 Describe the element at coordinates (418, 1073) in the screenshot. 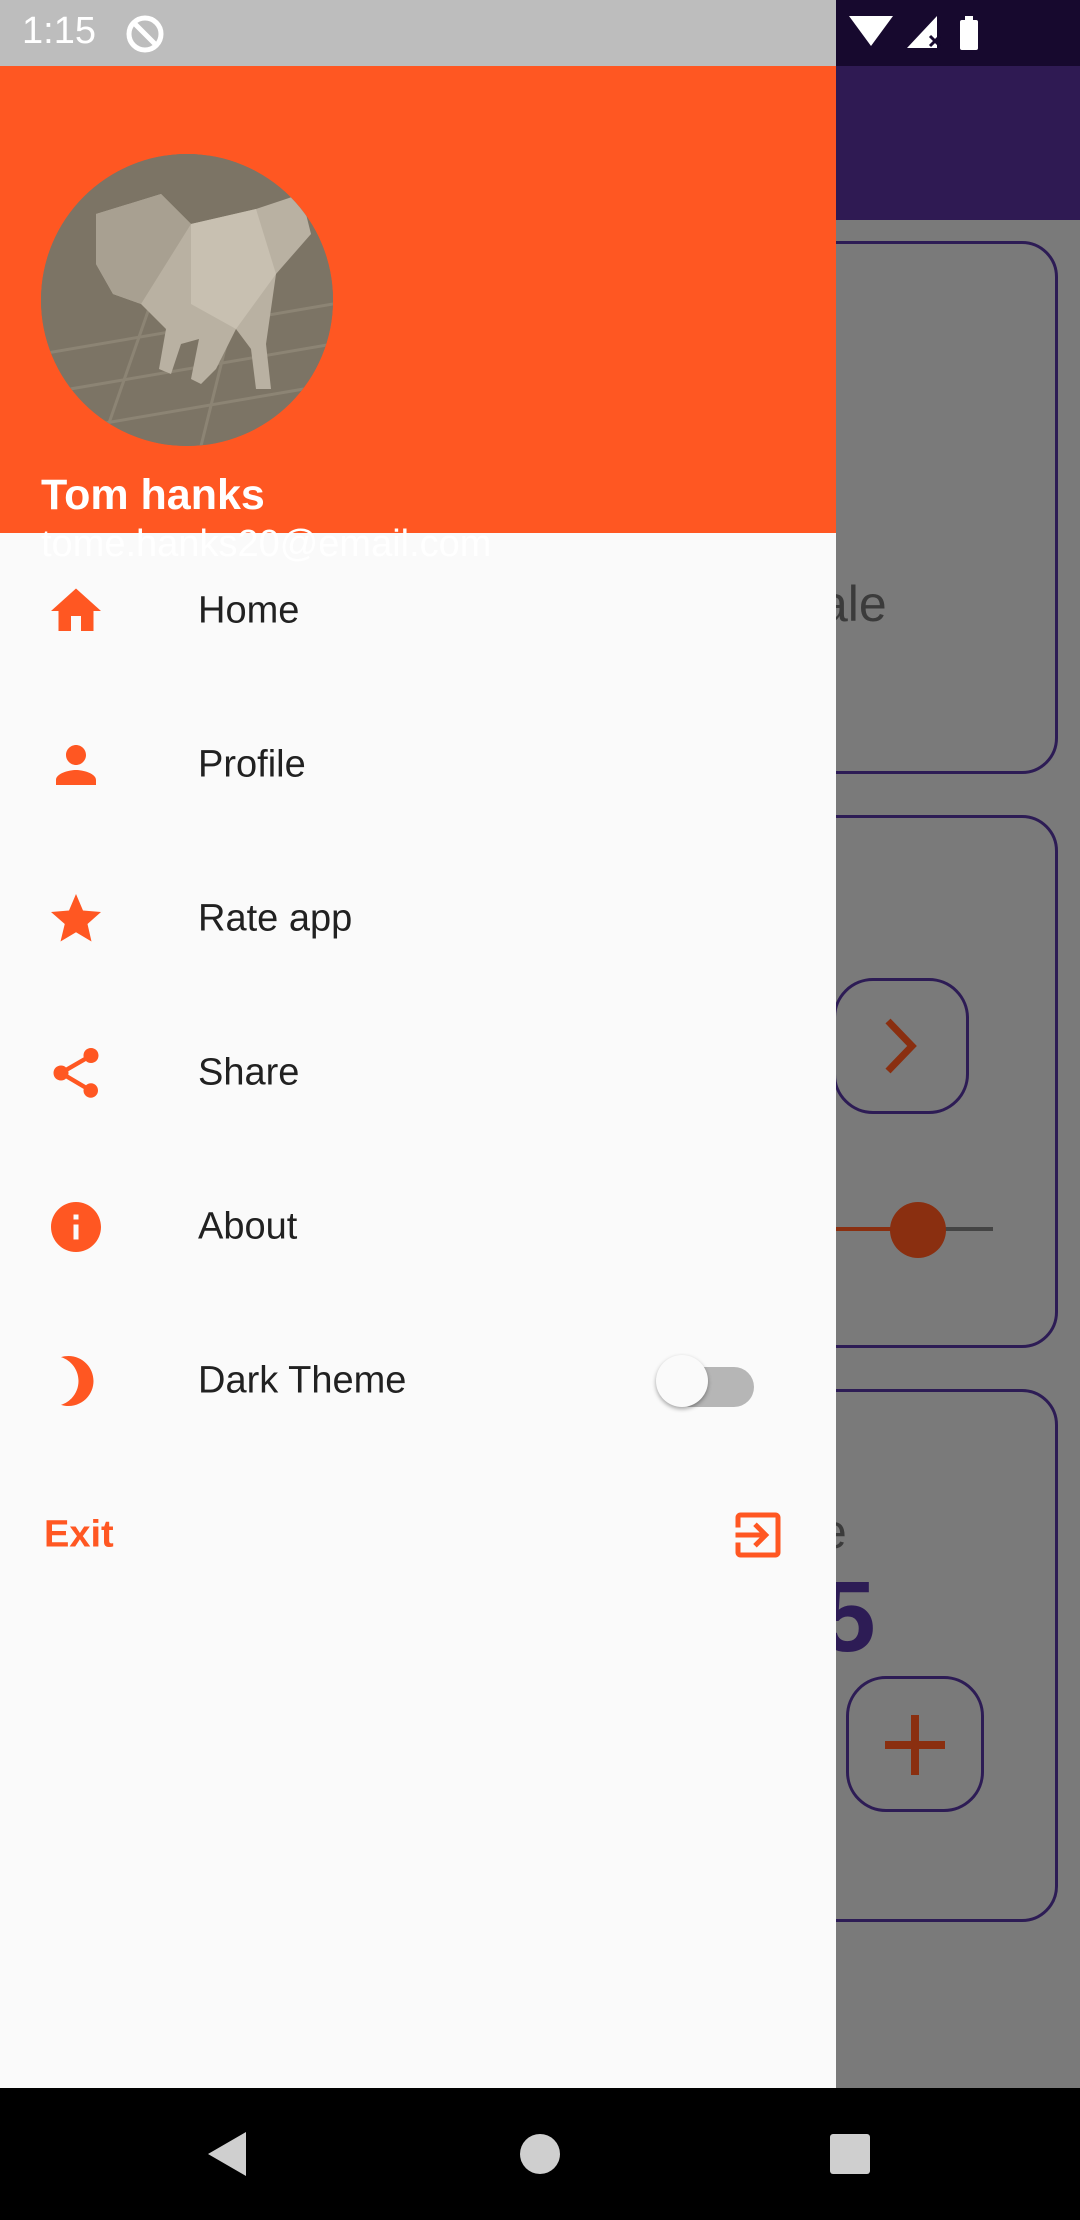

I see `menu-item-share: Share` at that location.